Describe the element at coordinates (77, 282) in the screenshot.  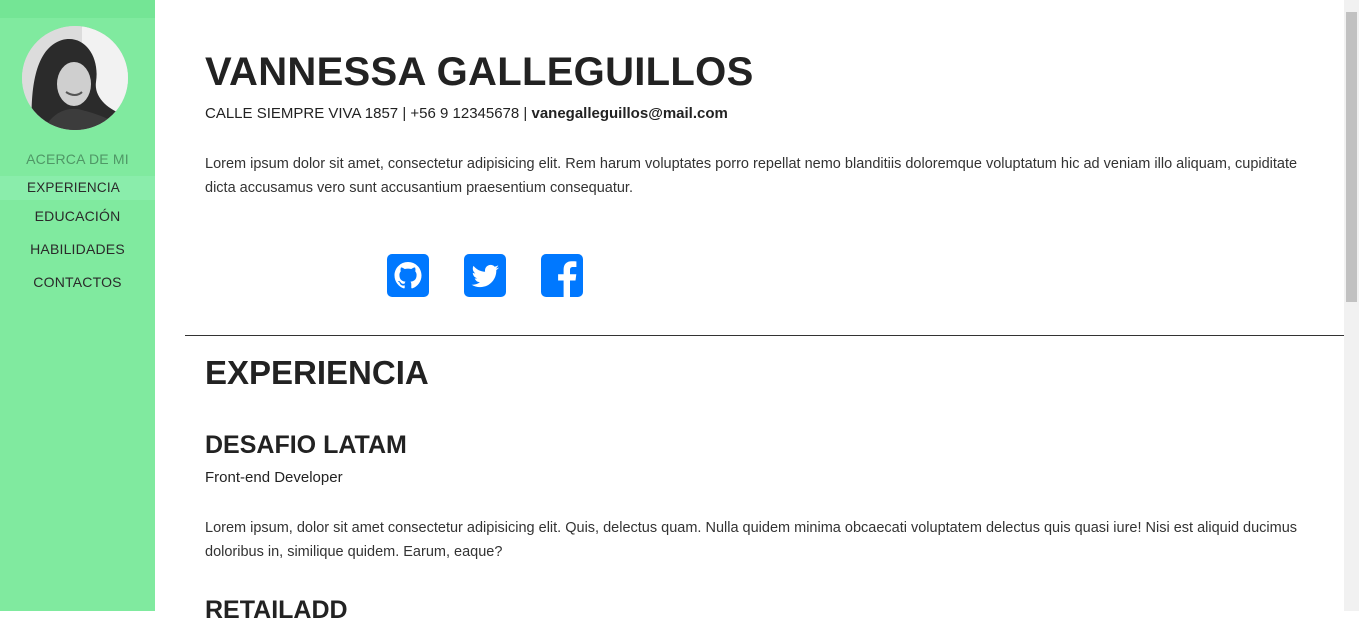
I see `nav-item-contactos: CONTACTOS` at that location.